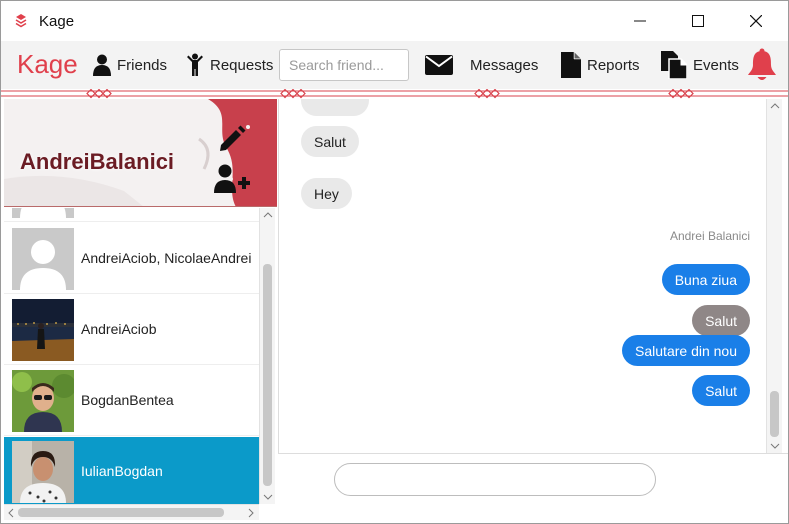 This screenshot has height=524, width=789. Describe the element at coordinates (344, 65) in the screenshot. I see `search-friend-input` at that location.